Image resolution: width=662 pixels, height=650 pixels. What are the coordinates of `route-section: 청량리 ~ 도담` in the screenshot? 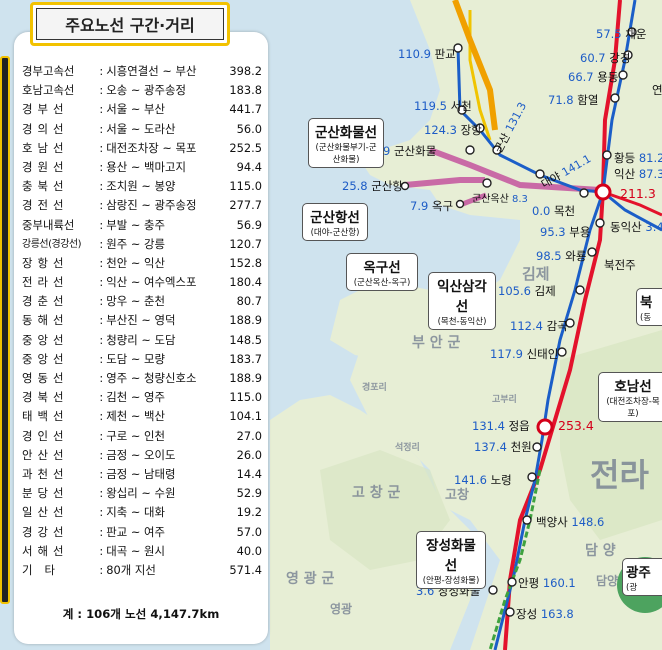 It's located at (141, 339).